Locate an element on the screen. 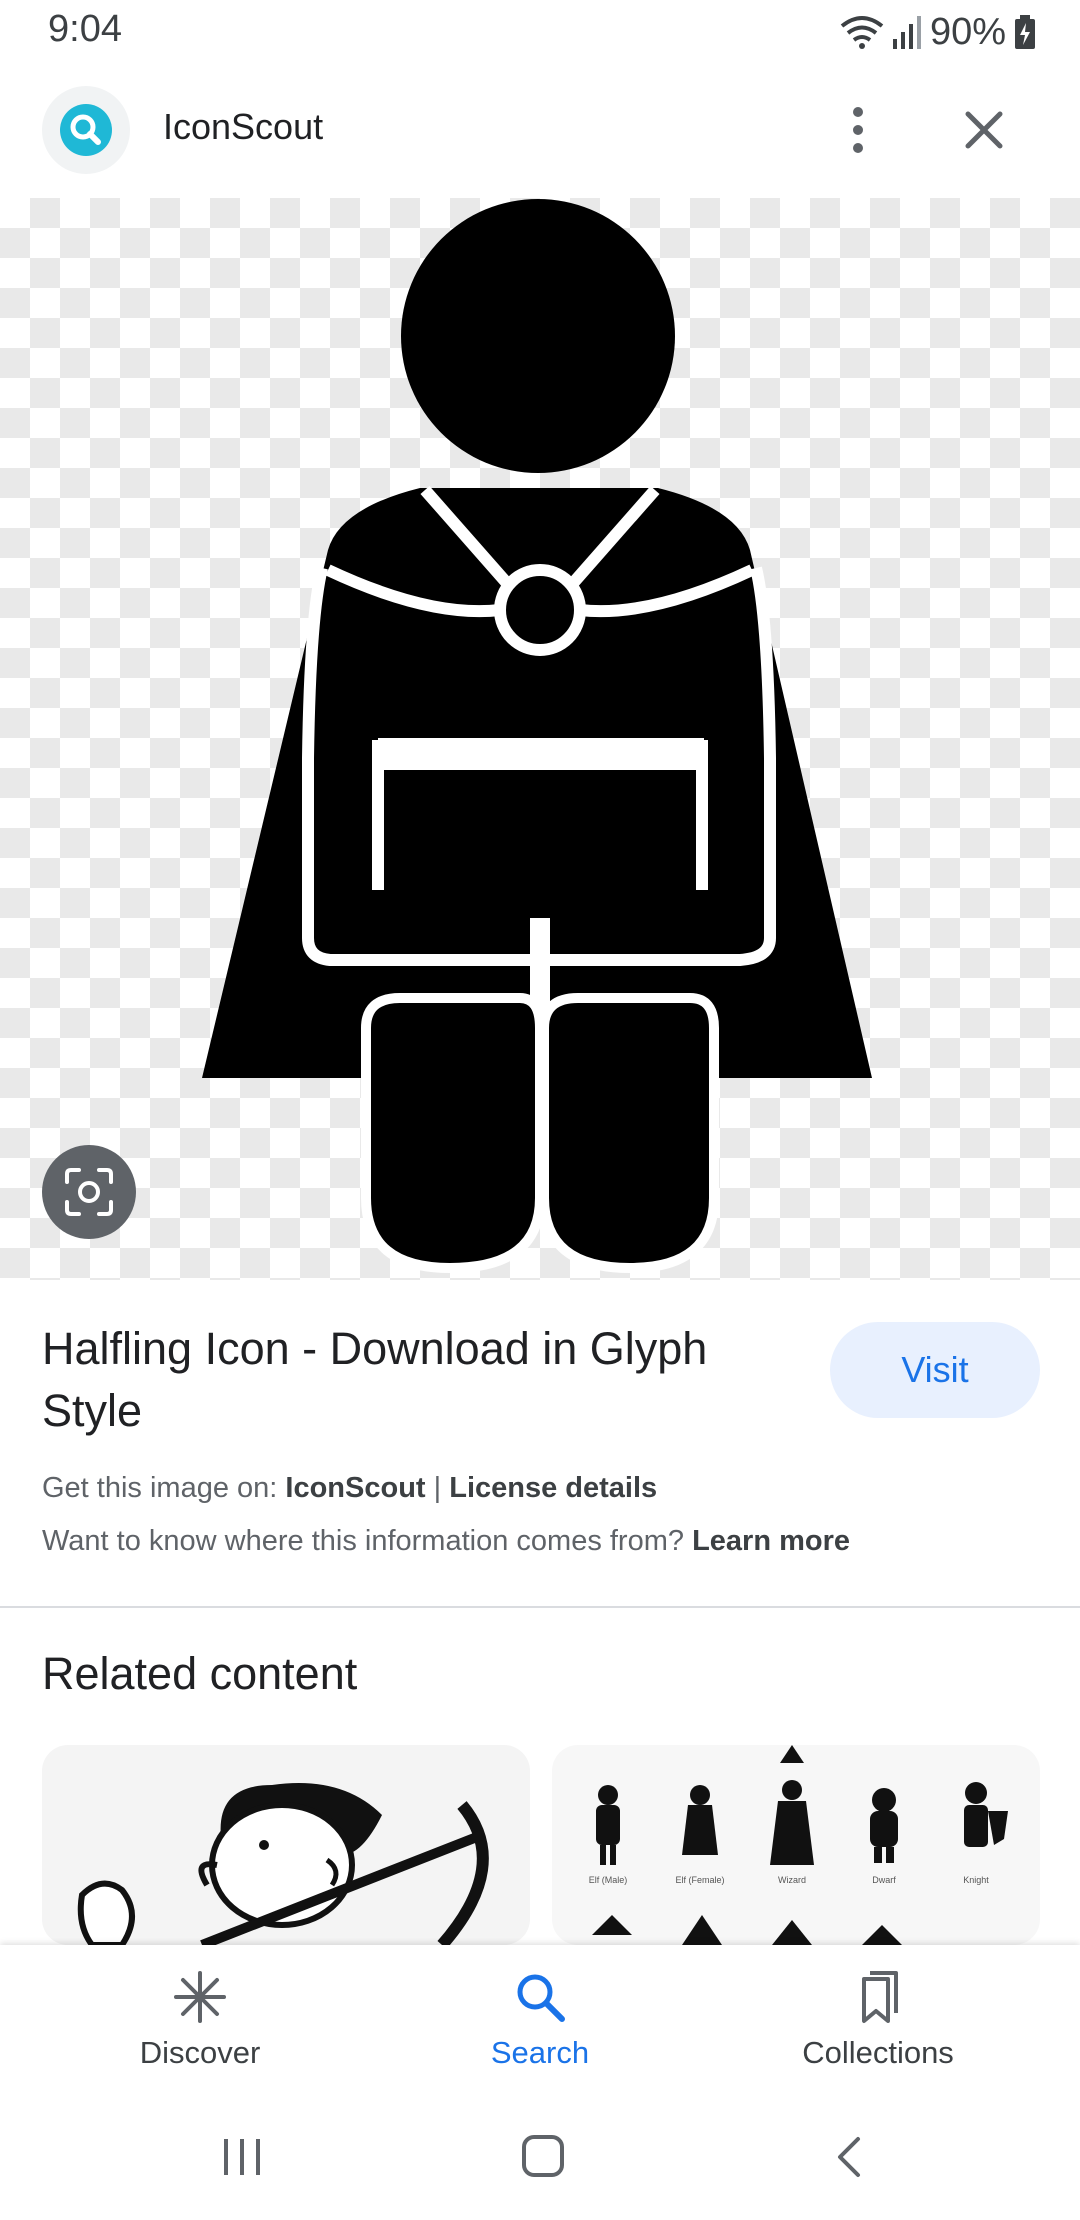  nav-search-label: Search is located at coordinates (540, 2052).